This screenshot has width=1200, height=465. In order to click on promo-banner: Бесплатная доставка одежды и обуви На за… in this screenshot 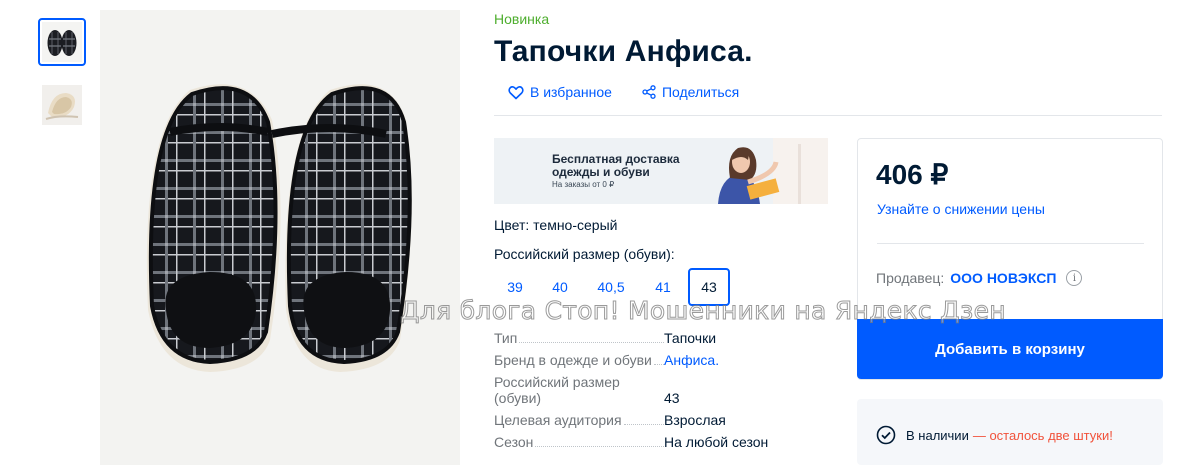, I will do `click(661, 171)`.